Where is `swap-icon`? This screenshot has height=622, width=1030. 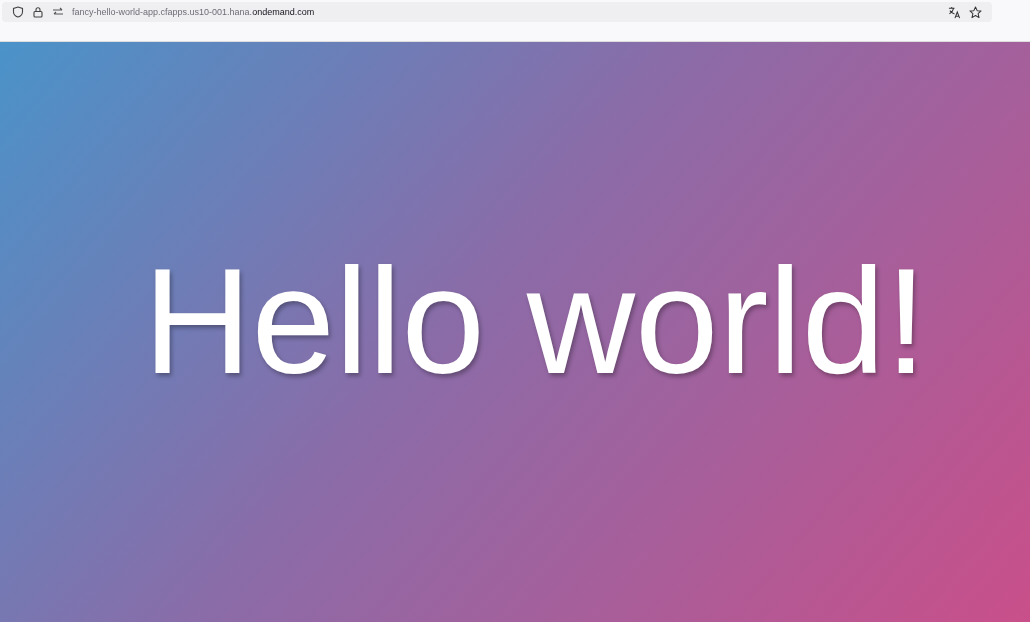
swap-icon is located at coordinates (58, 12).